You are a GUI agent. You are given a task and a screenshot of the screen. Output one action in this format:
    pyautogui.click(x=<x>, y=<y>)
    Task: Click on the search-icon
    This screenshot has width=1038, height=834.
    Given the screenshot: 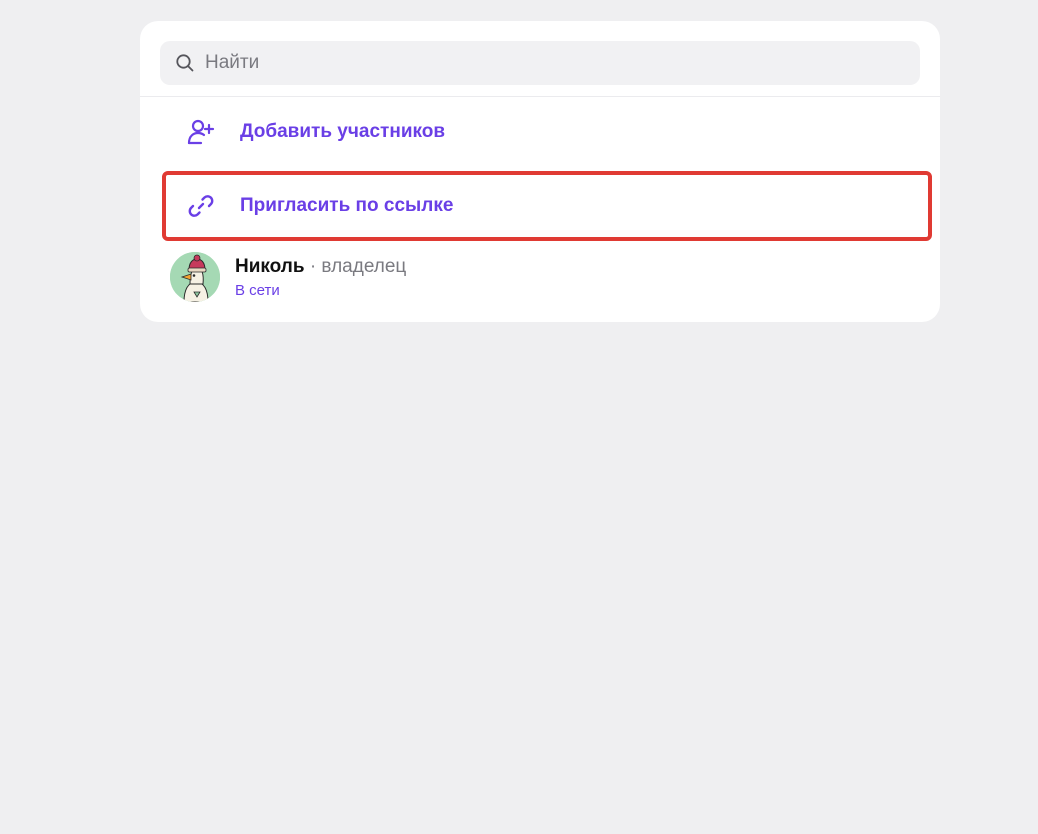 What is the action you would take?
    pyautogui.click(x=185, y=63)
    